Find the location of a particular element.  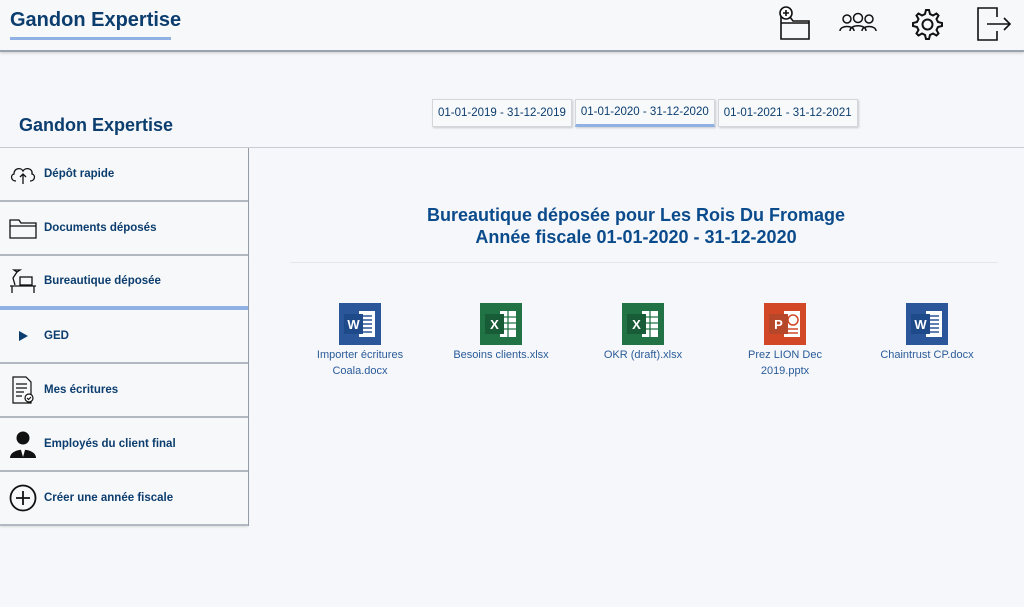

title-separator is located at coordinates (644, 262).